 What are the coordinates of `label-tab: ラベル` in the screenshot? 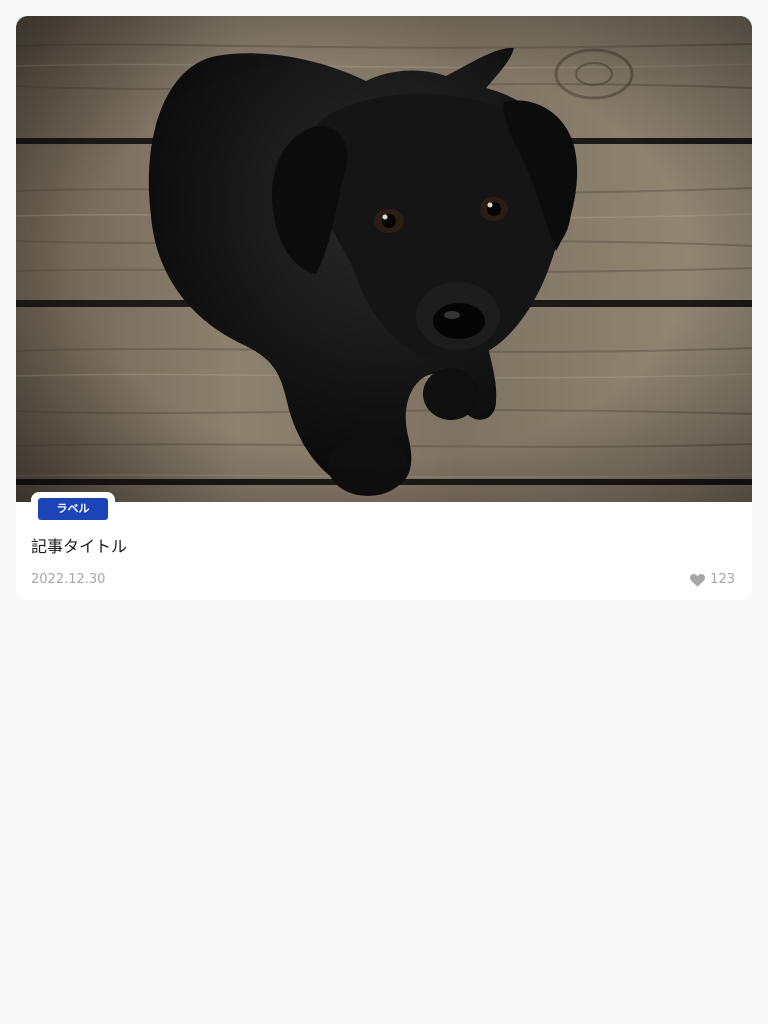 It's located at (73, 508).